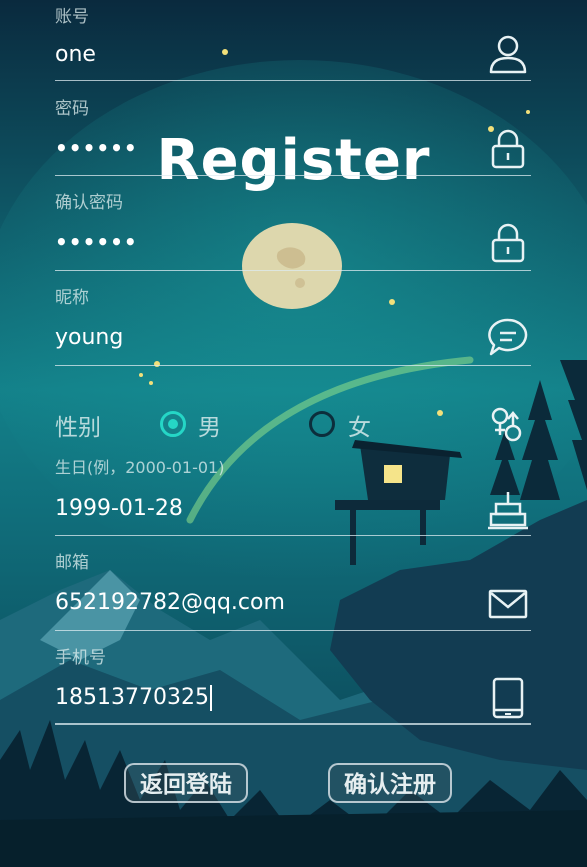  Describe the element at coordinates (173, 424) in the screenshot. I see `gender-male-radio` at that location.